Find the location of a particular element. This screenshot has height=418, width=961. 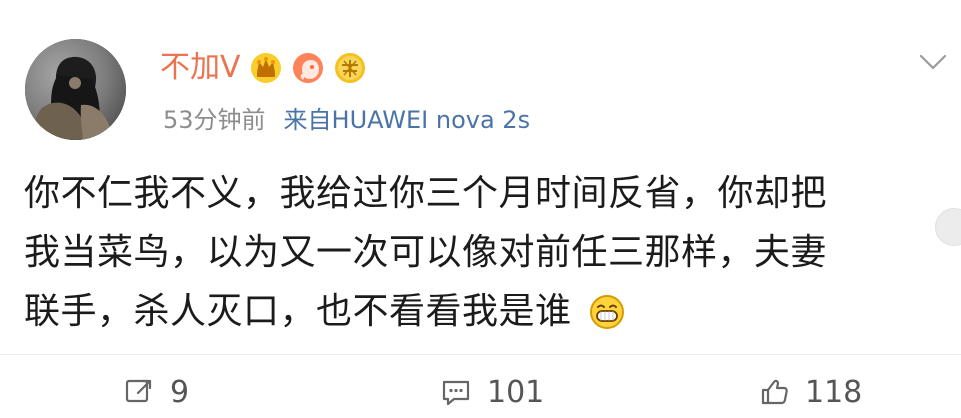

post-time: 53分钟前 is located at coordinates (214, 120).